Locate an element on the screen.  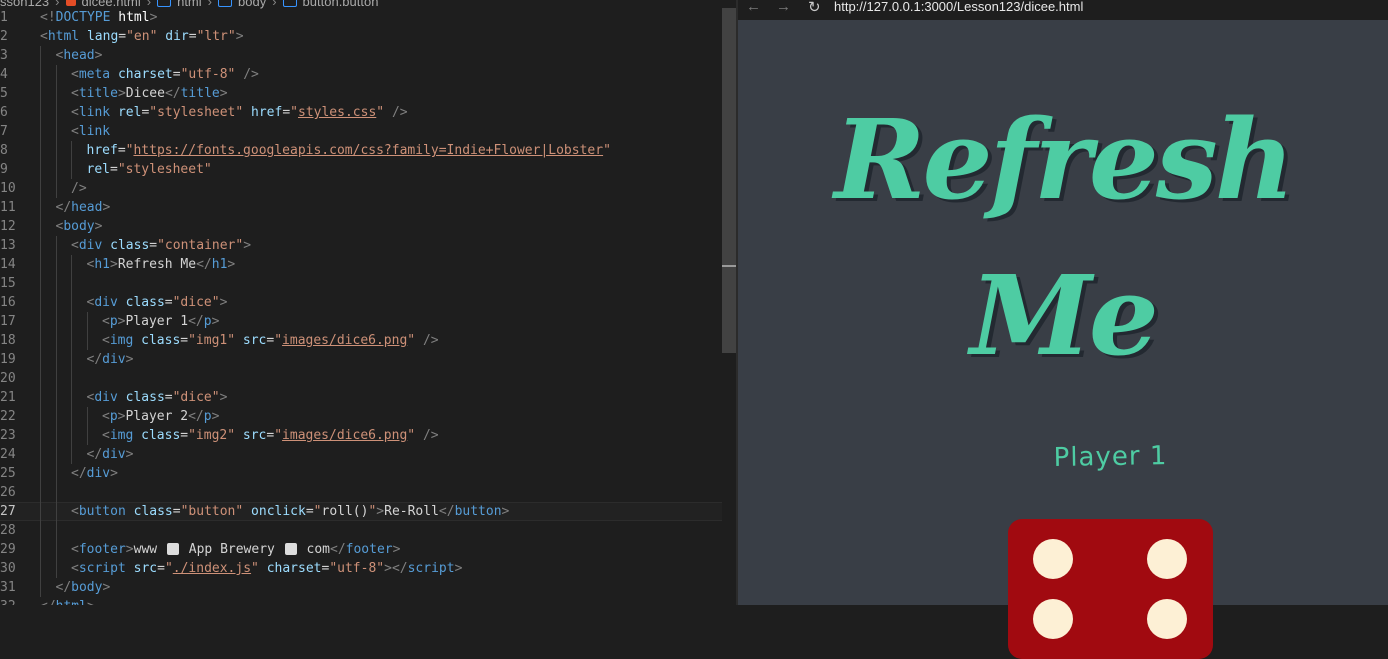
code-text: /> is located at coordinates (79, 188).